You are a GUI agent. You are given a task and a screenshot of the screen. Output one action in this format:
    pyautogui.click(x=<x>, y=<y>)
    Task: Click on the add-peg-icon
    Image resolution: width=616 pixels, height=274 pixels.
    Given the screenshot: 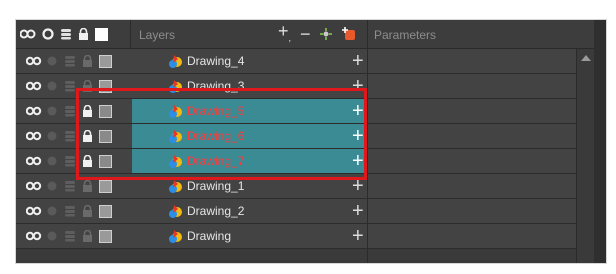 What is the action you would take?
    pyautogui.click(x=325, y=34)
    